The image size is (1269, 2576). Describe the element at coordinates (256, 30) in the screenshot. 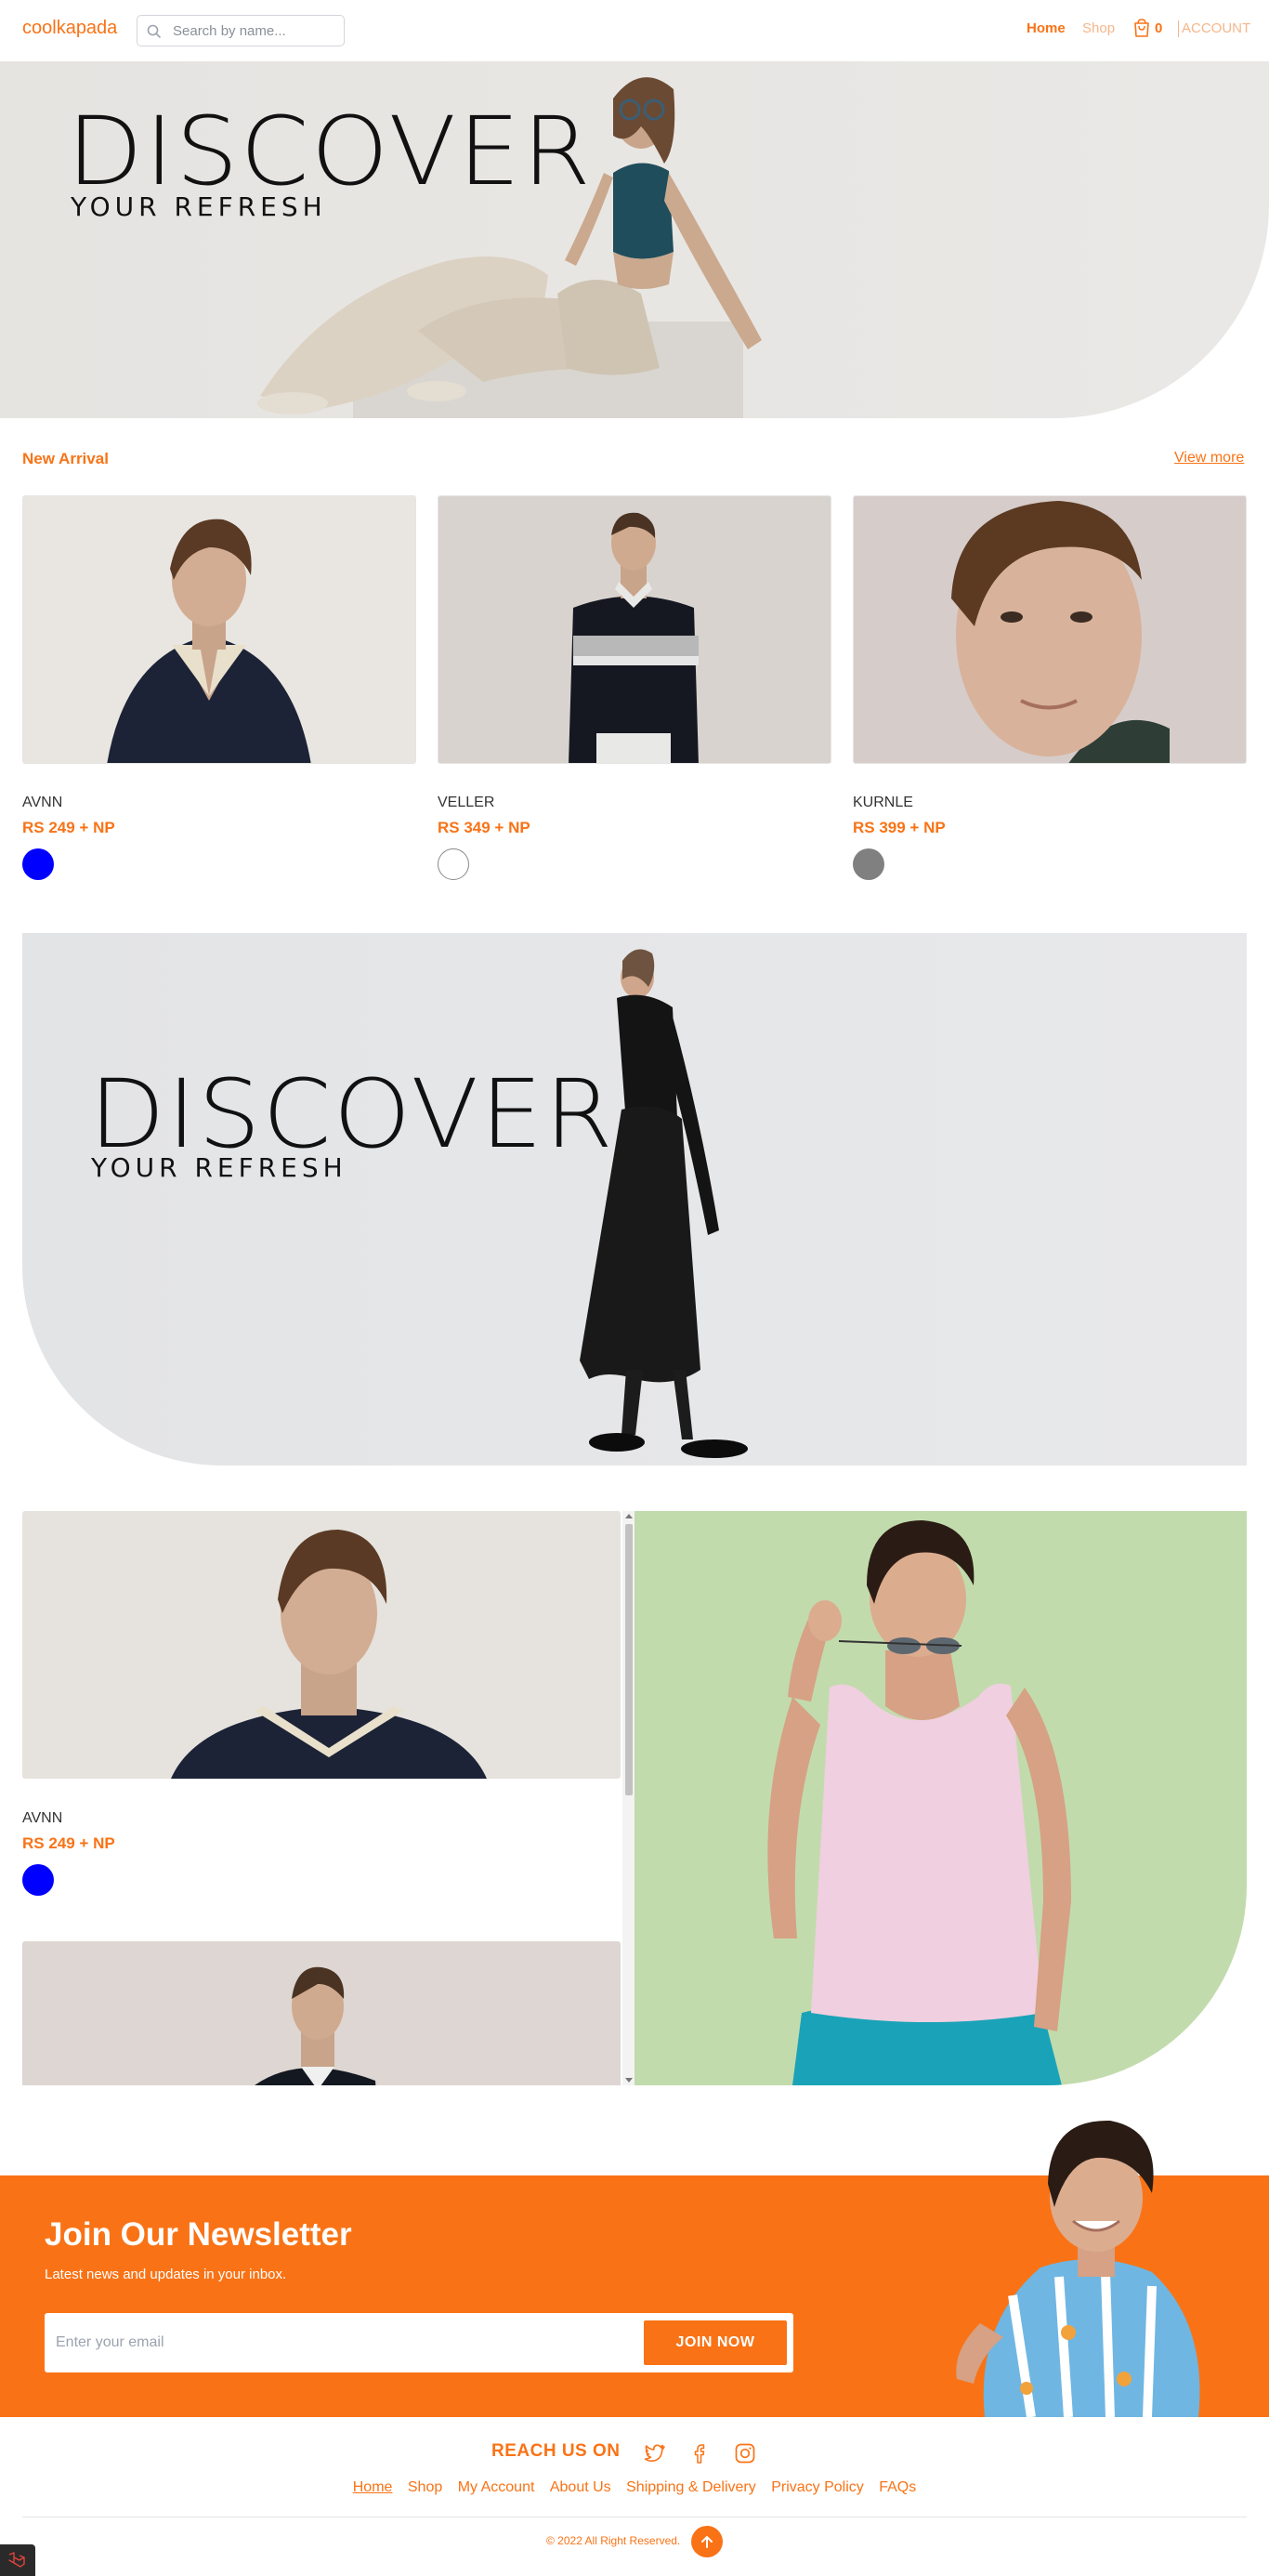

I see `search-input` at that location.